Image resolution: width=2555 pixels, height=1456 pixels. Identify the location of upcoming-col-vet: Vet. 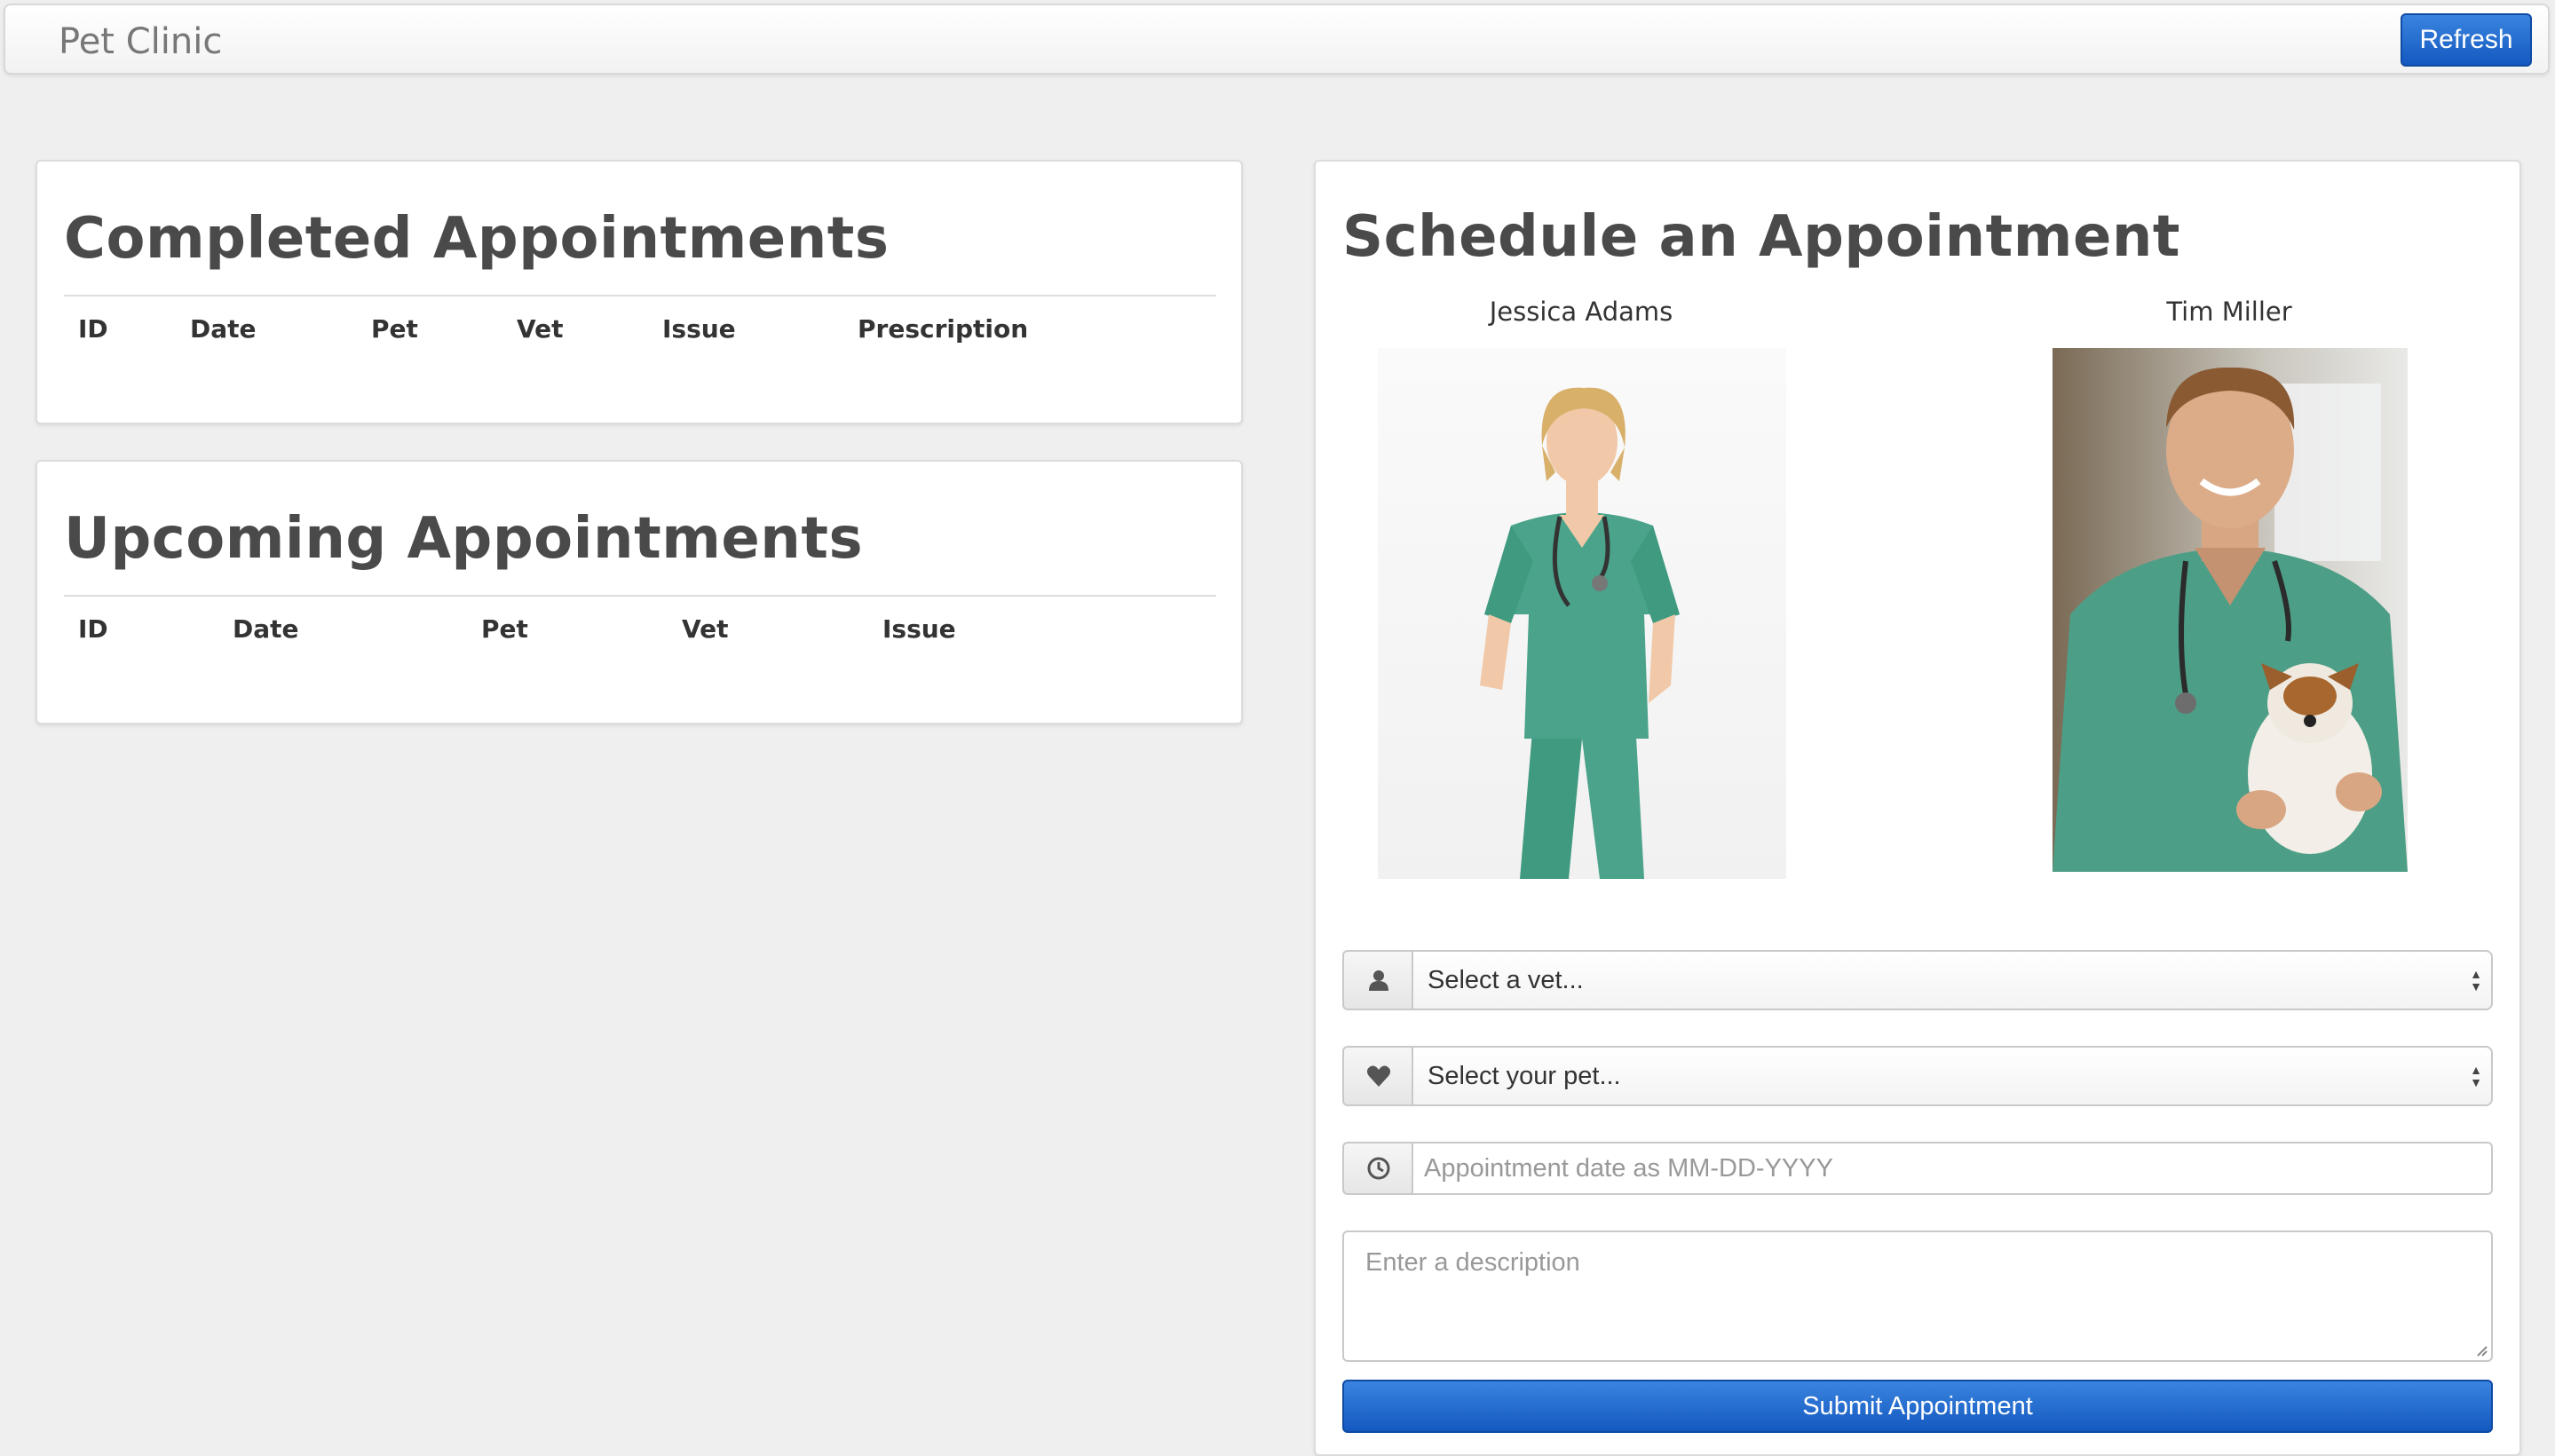
(705, 629).